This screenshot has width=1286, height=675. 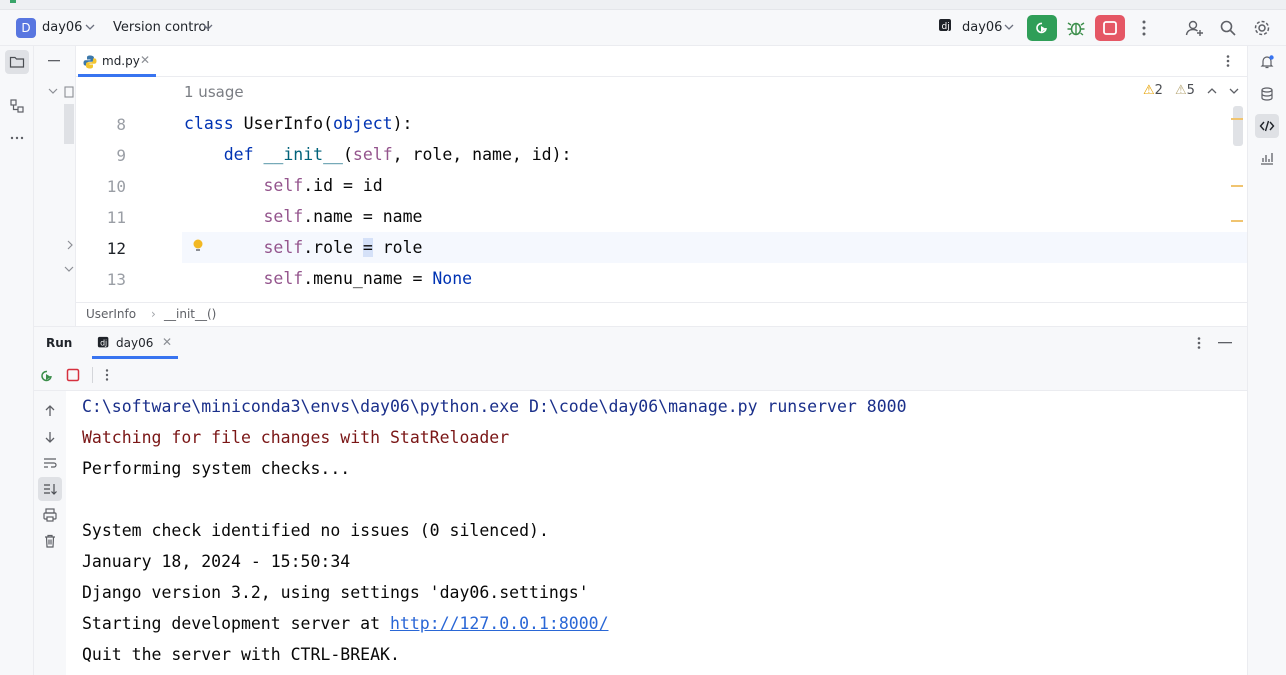 I want to click on run-panel-title: Run, so click(x=59, y=343).